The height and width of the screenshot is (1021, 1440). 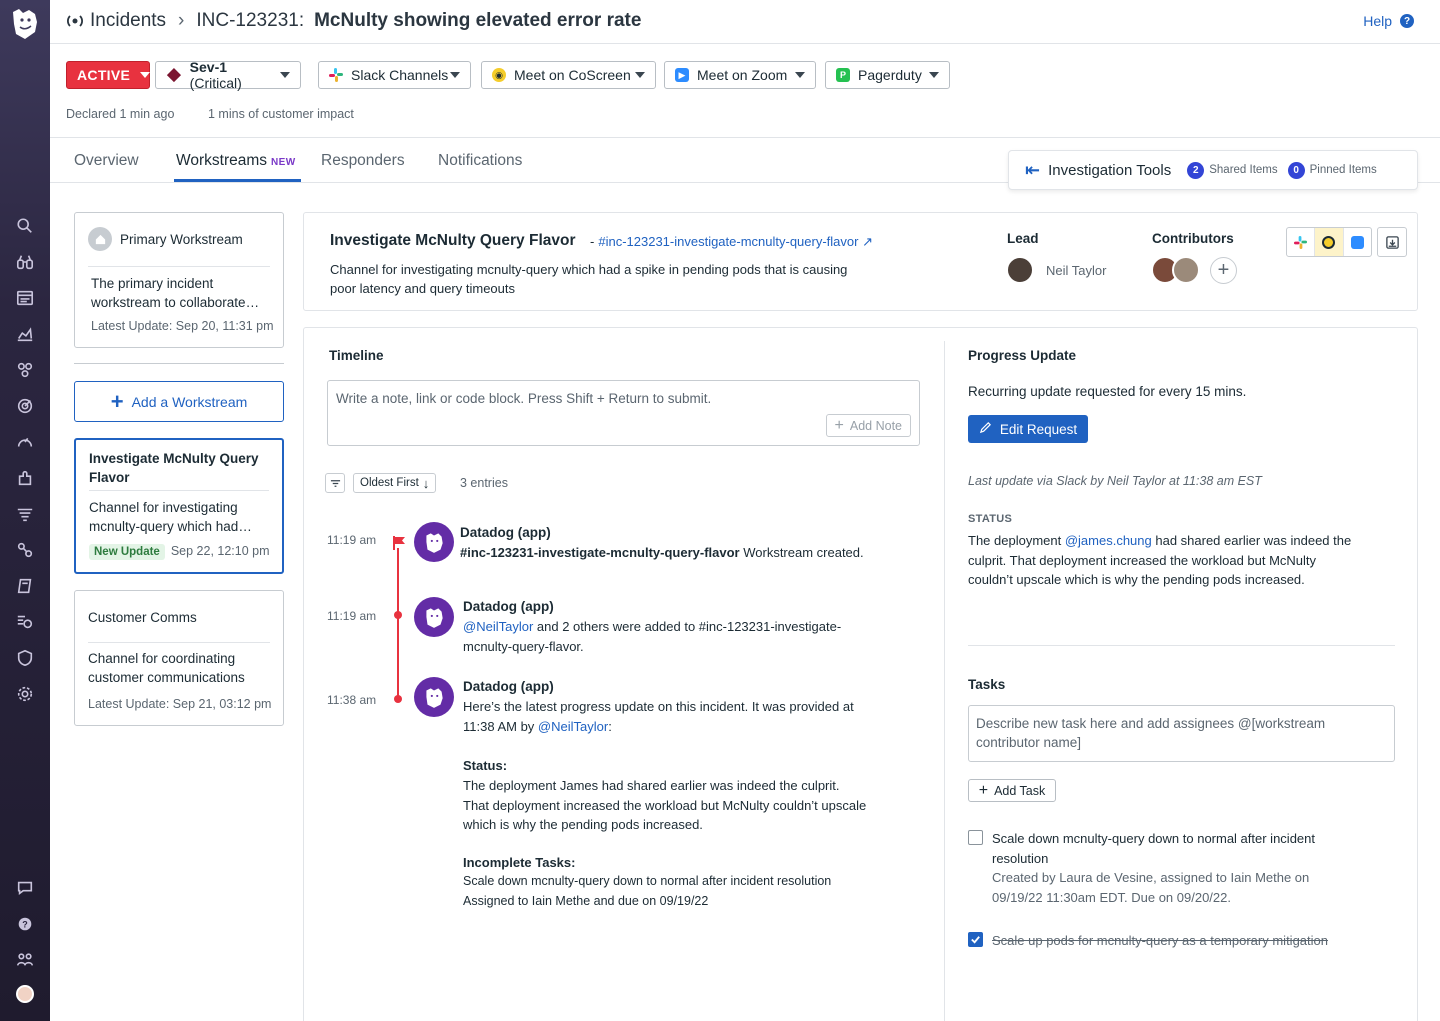 I want to click on user-mention: @james.chung, so click(x=1108, y=540).